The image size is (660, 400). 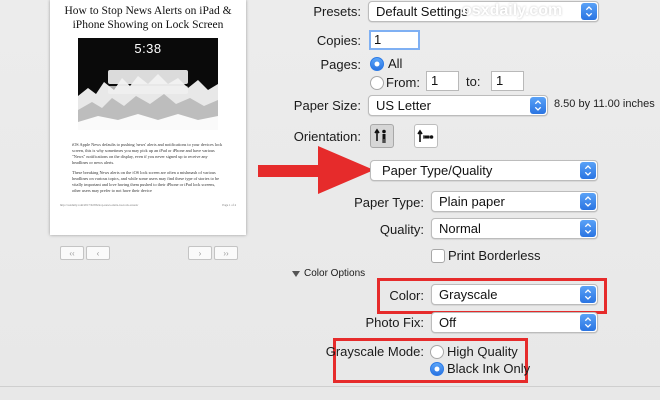 What do you see at coordinates (514, 201) in the screenshot?
I see `paper-type-popup: Plain paper` at bounding box center [514, 201].